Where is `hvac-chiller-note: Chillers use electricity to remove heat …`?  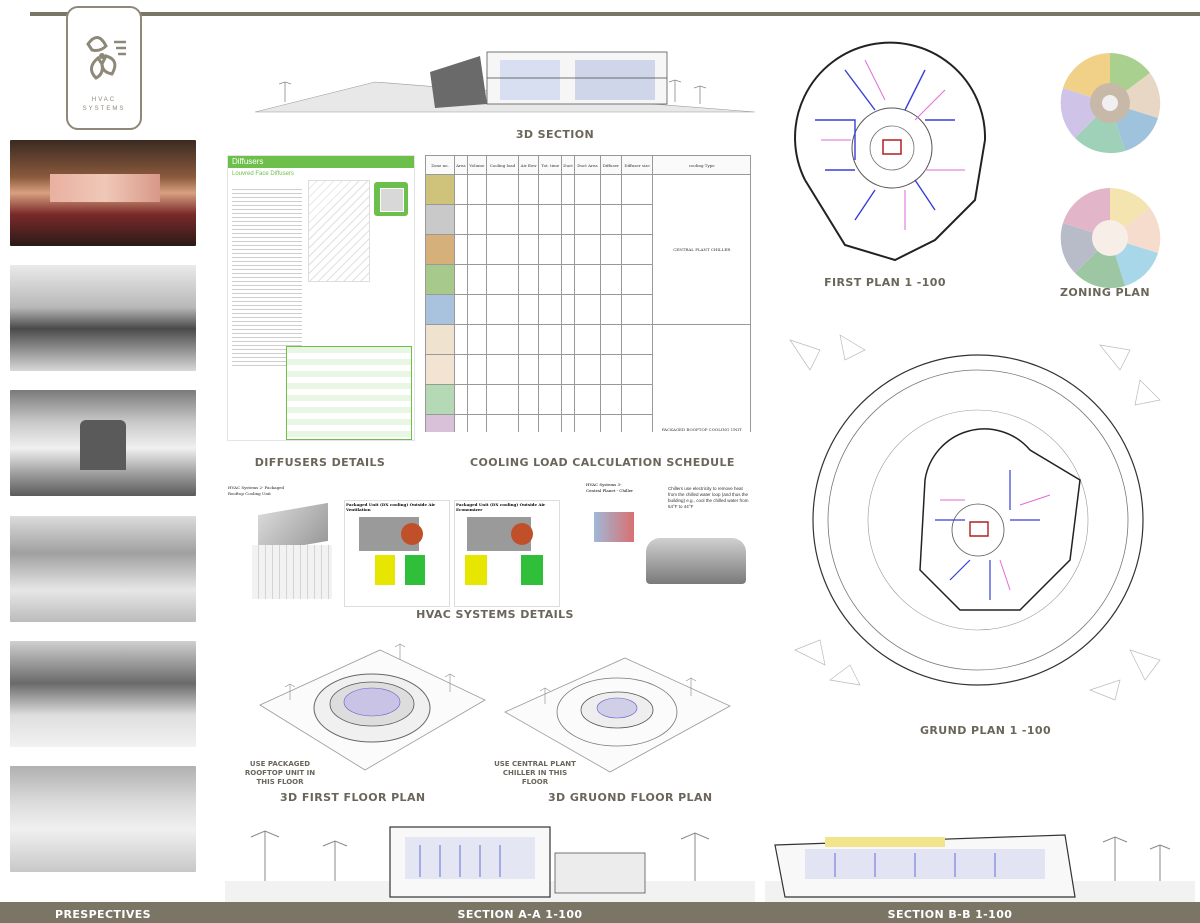
hvac-chiller-note: Chillers use electricity to remove heat … is located at coordinates (708, 497).